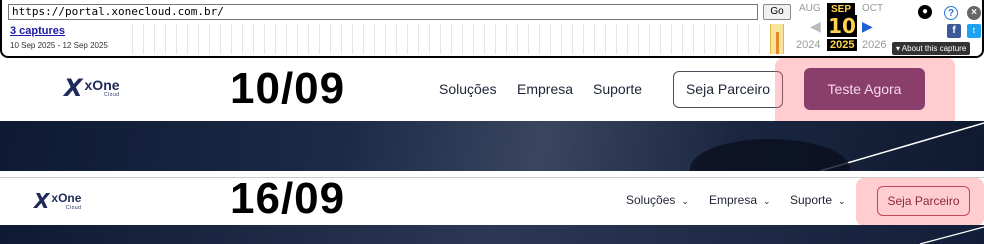 The width and height of the screenshot is (984, 244). Describe the element at coordinates (874, 45) in the screenshot. I see `next-year: 2026` at that location.